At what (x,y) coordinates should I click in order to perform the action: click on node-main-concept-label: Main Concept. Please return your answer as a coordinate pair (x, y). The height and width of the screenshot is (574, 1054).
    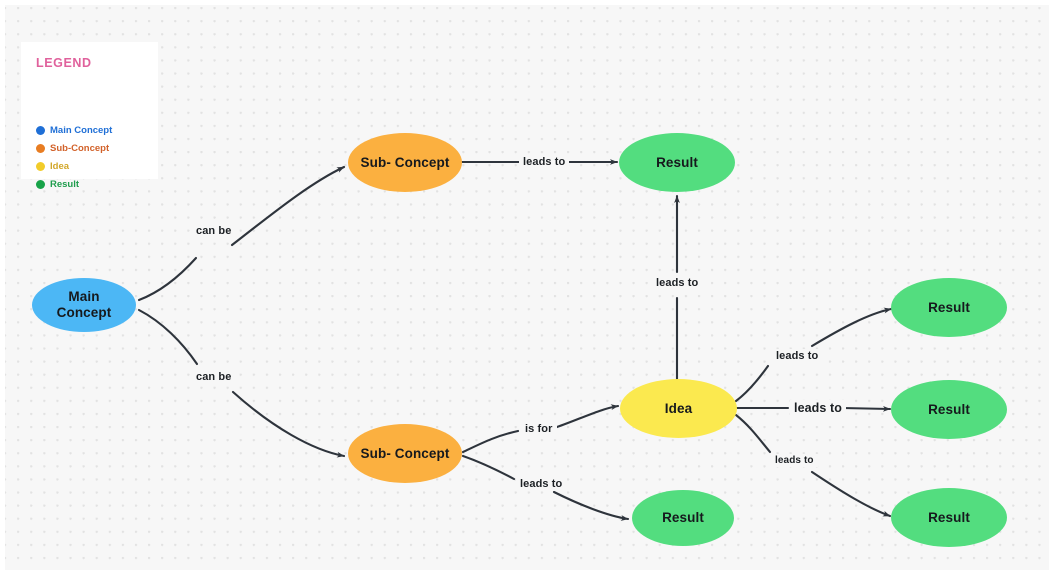
    Looking at the image, I should click on (84, 304).